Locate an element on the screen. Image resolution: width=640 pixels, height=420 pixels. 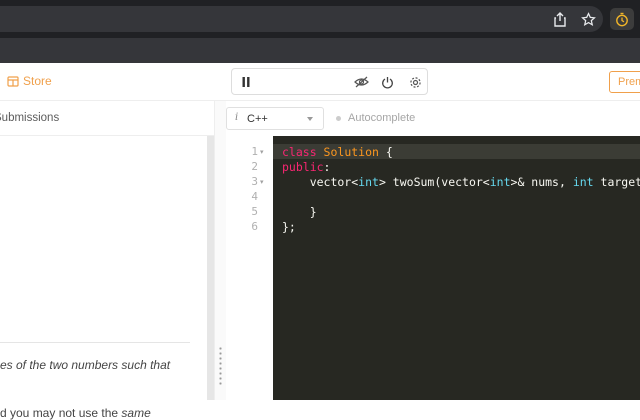
autocomplete-toggle: Autocomplete is located at coordinates (375, 118).